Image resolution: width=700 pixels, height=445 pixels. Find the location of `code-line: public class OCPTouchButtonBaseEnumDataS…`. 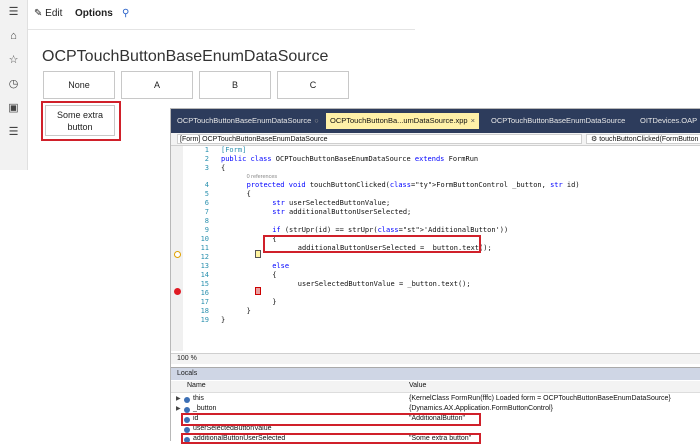

code-line: public class OCPTouchButtonBaseEnumDataS… is located at coordinates (350, 159).